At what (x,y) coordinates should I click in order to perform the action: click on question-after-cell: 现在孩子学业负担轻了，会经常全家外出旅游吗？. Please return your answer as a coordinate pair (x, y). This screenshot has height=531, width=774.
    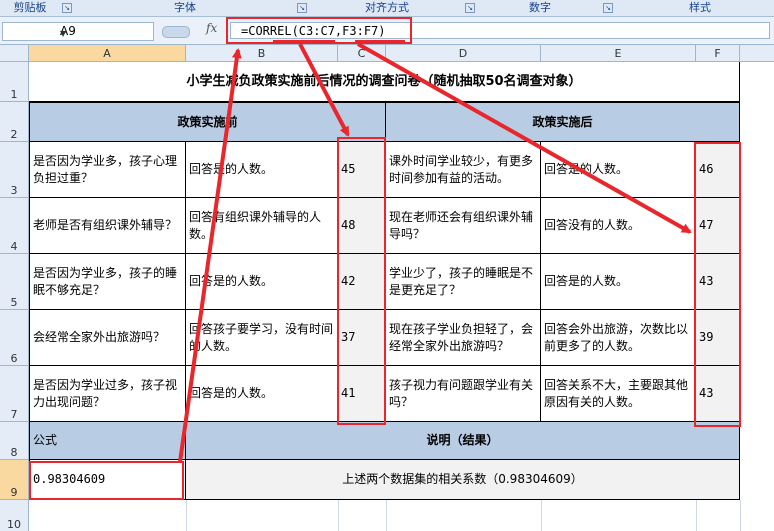
    Looking at the image, I should click on (463, 338).